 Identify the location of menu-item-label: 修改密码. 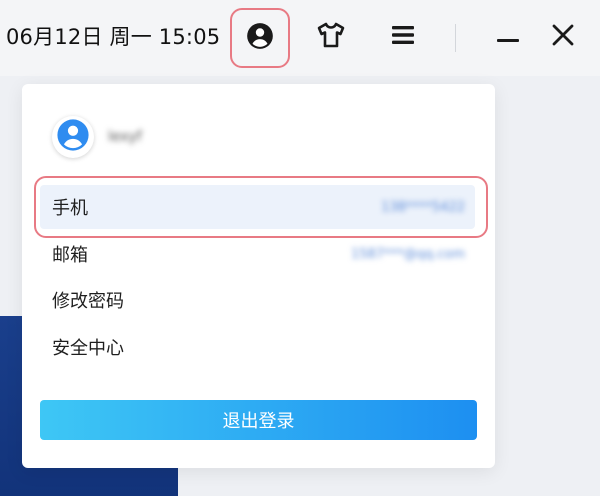
(88, 301).